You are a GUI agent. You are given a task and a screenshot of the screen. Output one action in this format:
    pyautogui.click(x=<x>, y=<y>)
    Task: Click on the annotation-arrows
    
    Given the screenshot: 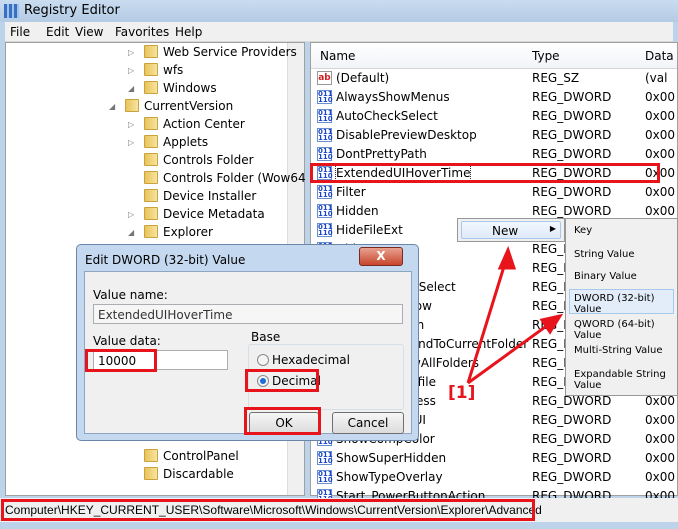 What is the action you would take?
    pyautogui.click(x=515, y=315)
    